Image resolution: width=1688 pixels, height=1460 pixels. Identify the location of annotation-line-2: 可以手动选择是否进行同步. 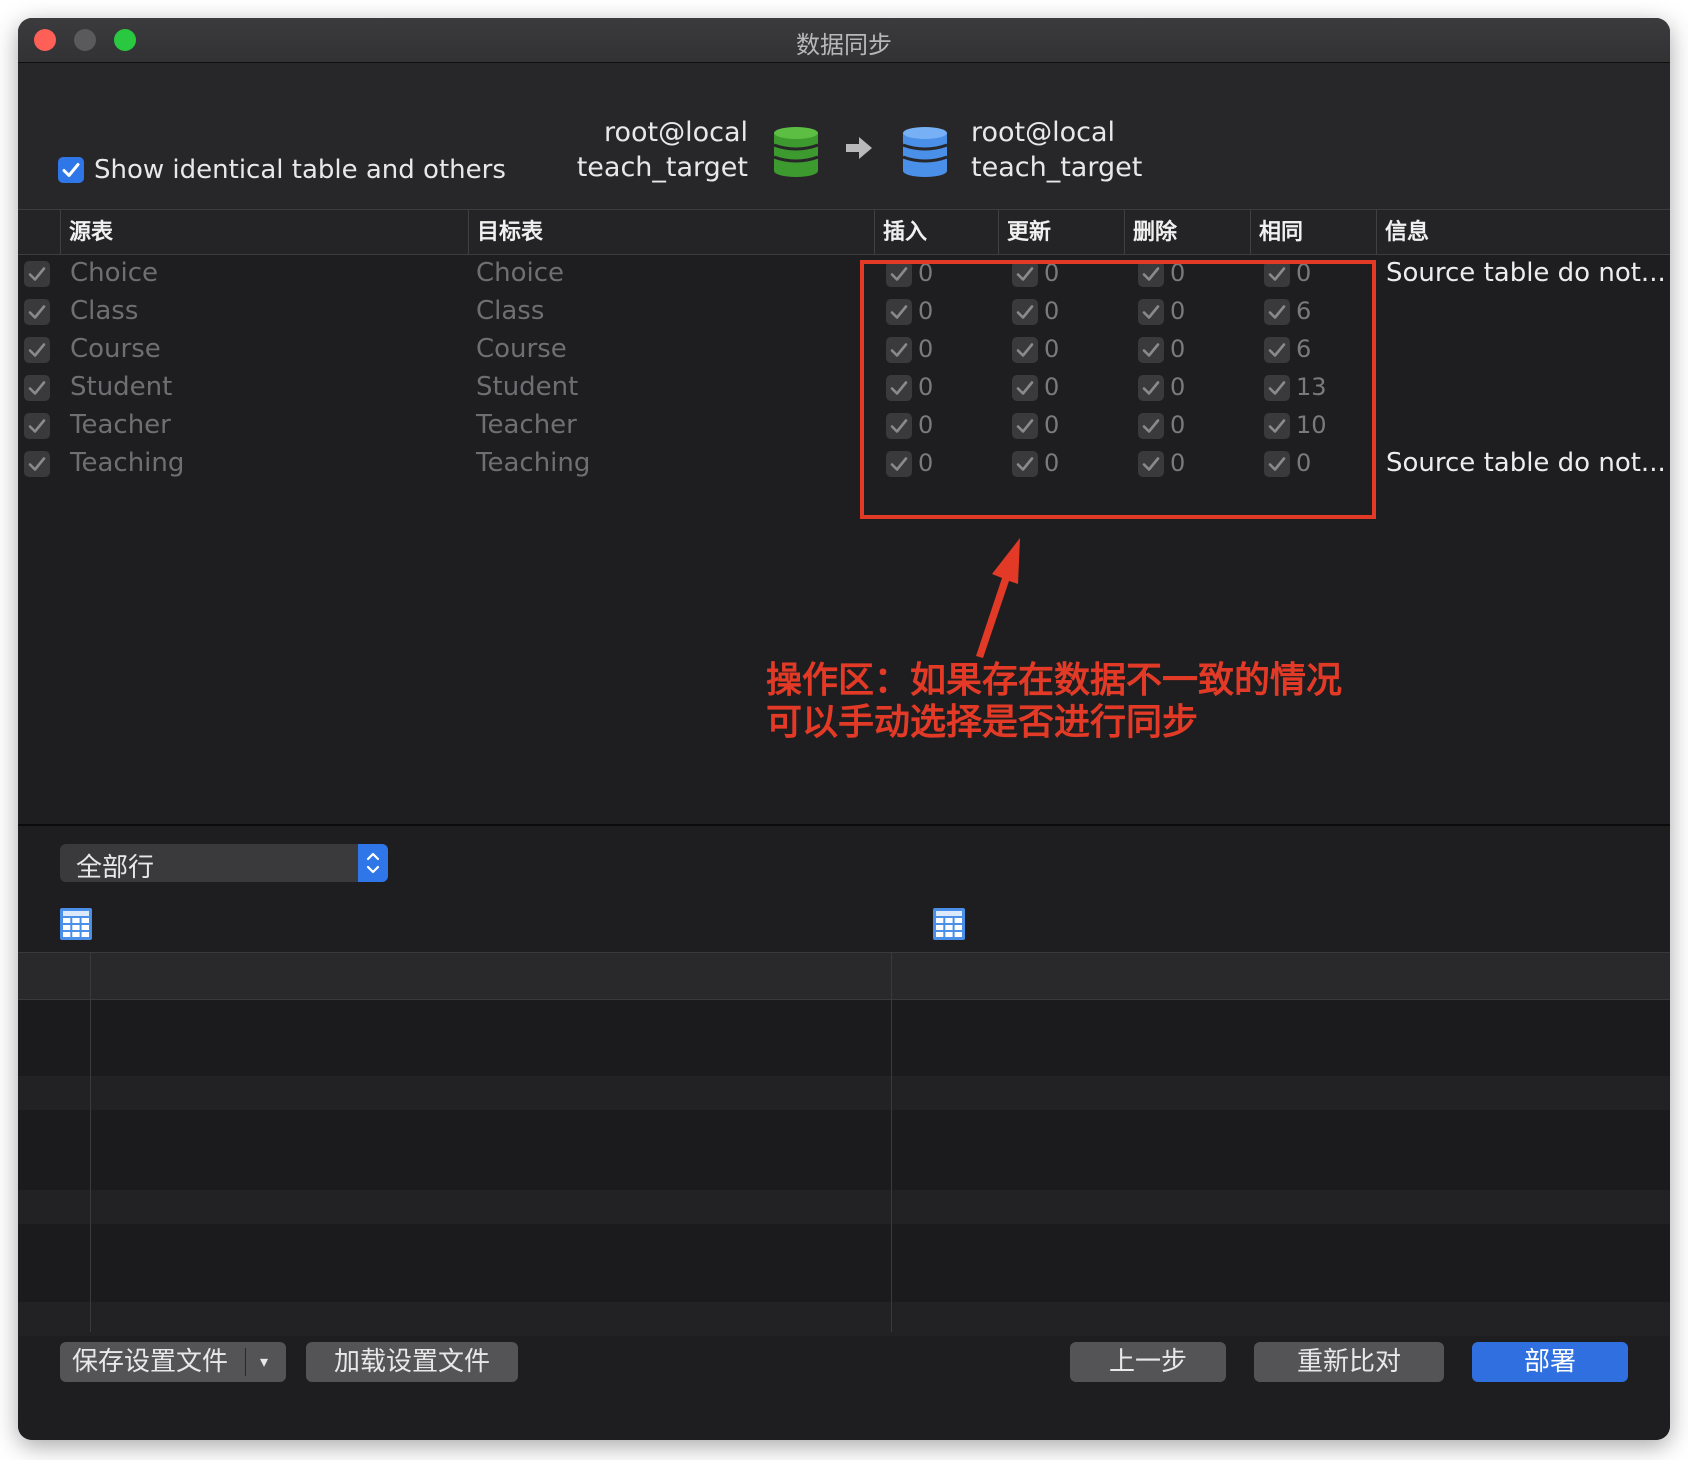
(982, 722).